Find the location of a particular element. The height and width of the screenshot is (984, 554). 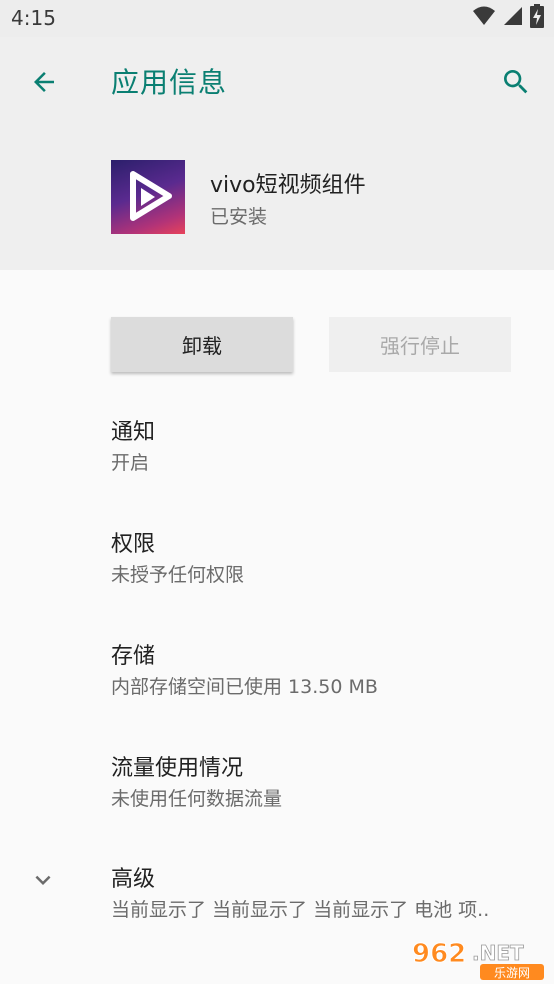

page-title: 应用信息 is located at coordinates (169, 82).